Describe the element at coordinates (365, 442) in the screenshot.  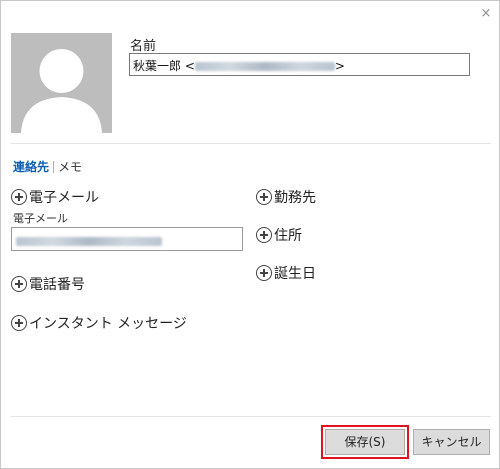
I see `save-button: 保存(S)` at that location.